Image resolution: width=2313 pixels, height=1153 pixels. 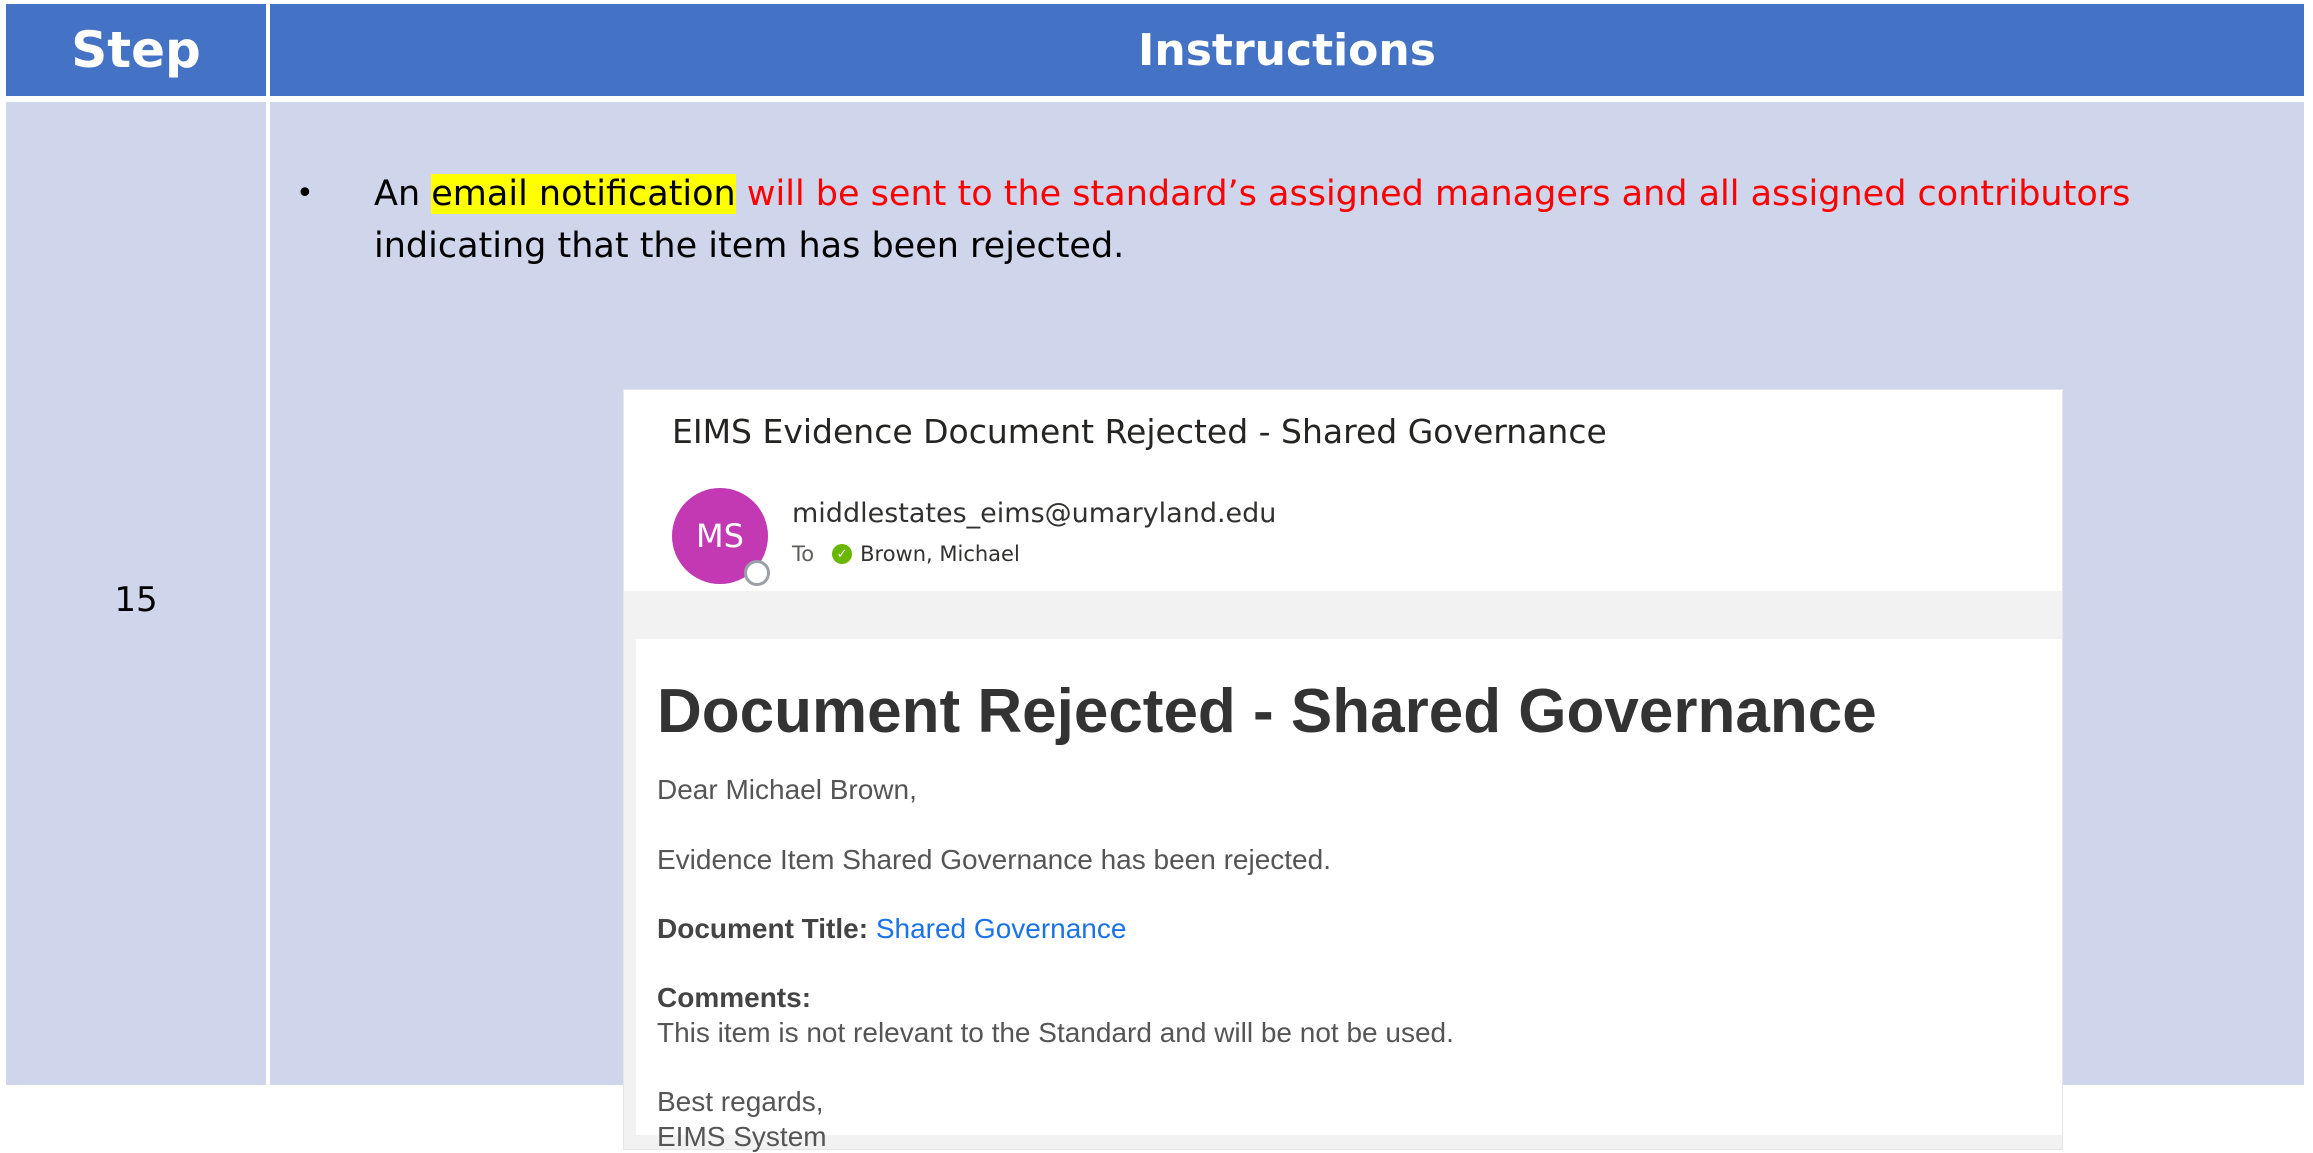 I want to click on email-title: Document Rejected - Shared Governance, so click(x=1267, y=711).